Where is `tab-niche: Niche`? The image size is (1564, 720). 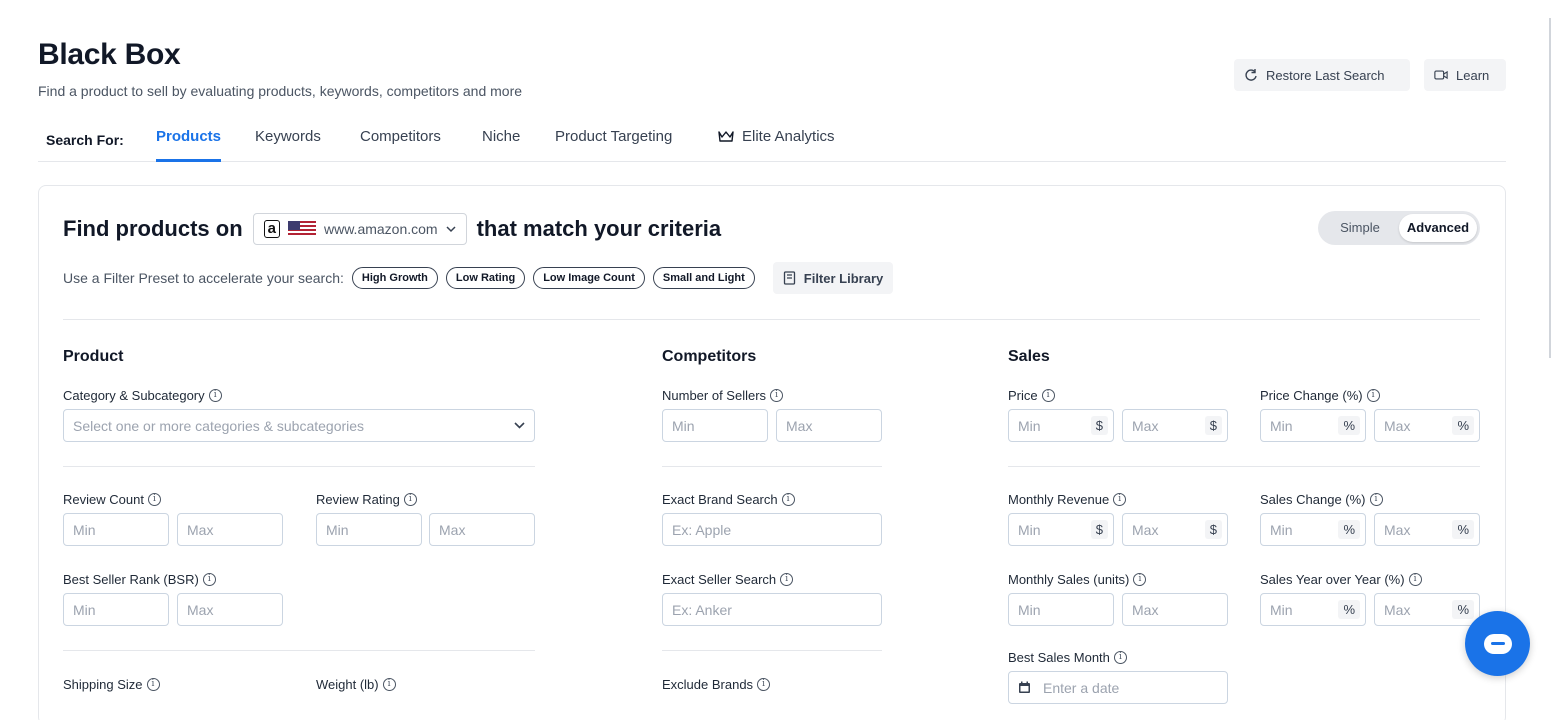 tab-niche: Niche is located at coordinates (501, 145).